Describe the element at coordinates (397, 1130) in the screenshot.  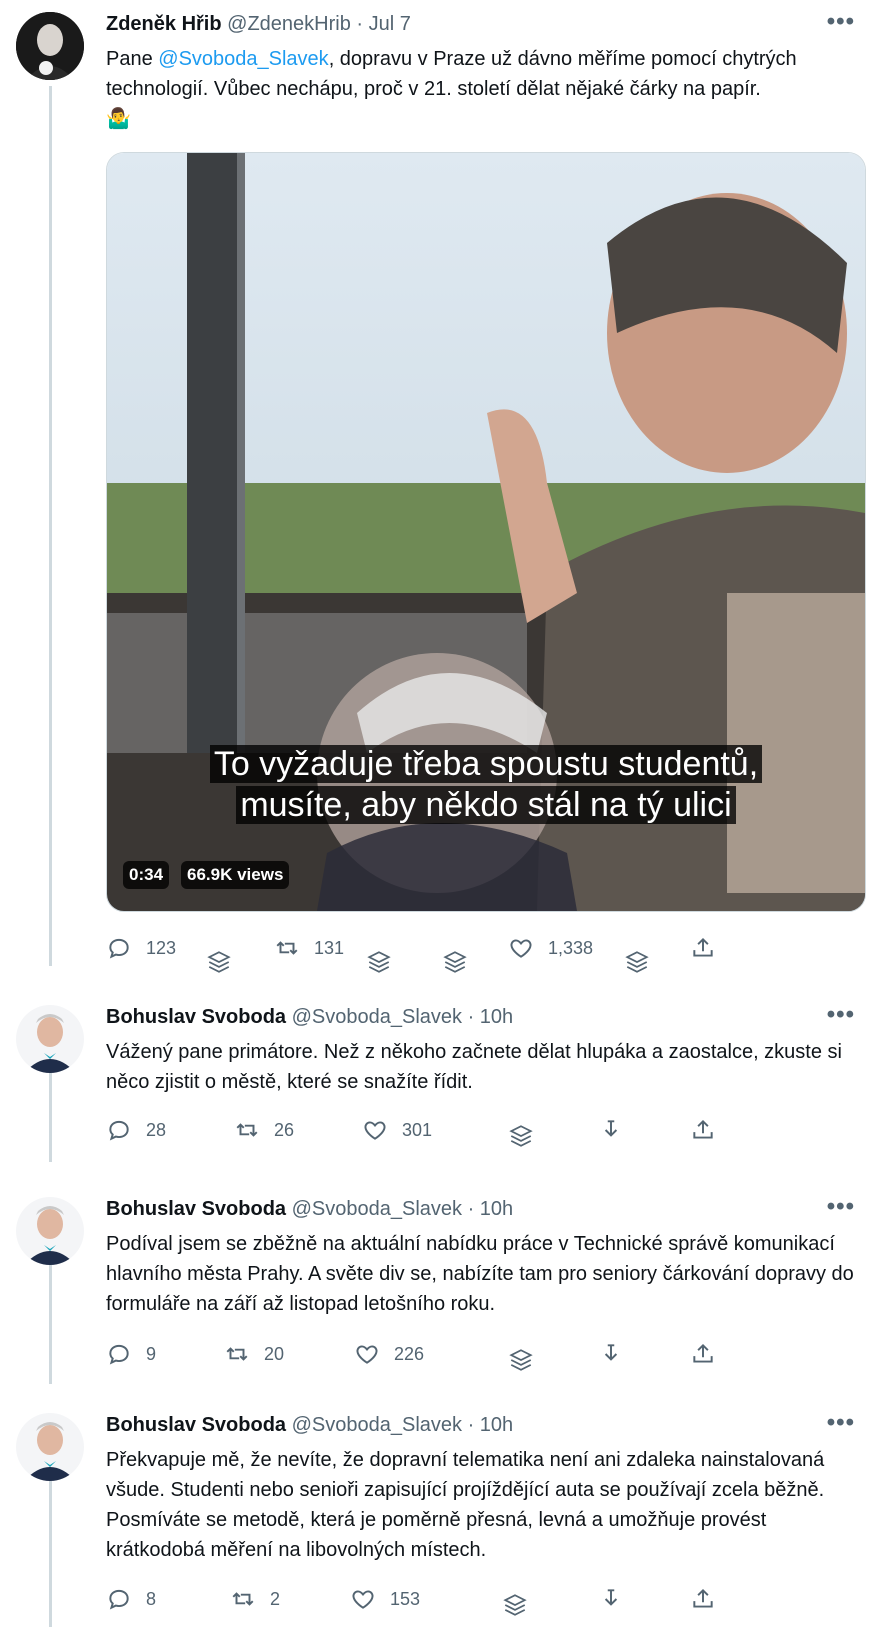
I see `like-button: 301` at that location.